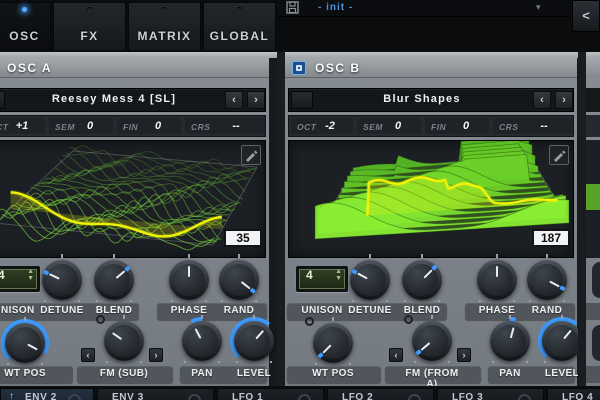 Image resolution: width=600 pixels, height=400 pixels. What do you see at coordinates (586, 16) in the screenshot?
I see `preset-prev-button: <` at bounding box center [586, 16].